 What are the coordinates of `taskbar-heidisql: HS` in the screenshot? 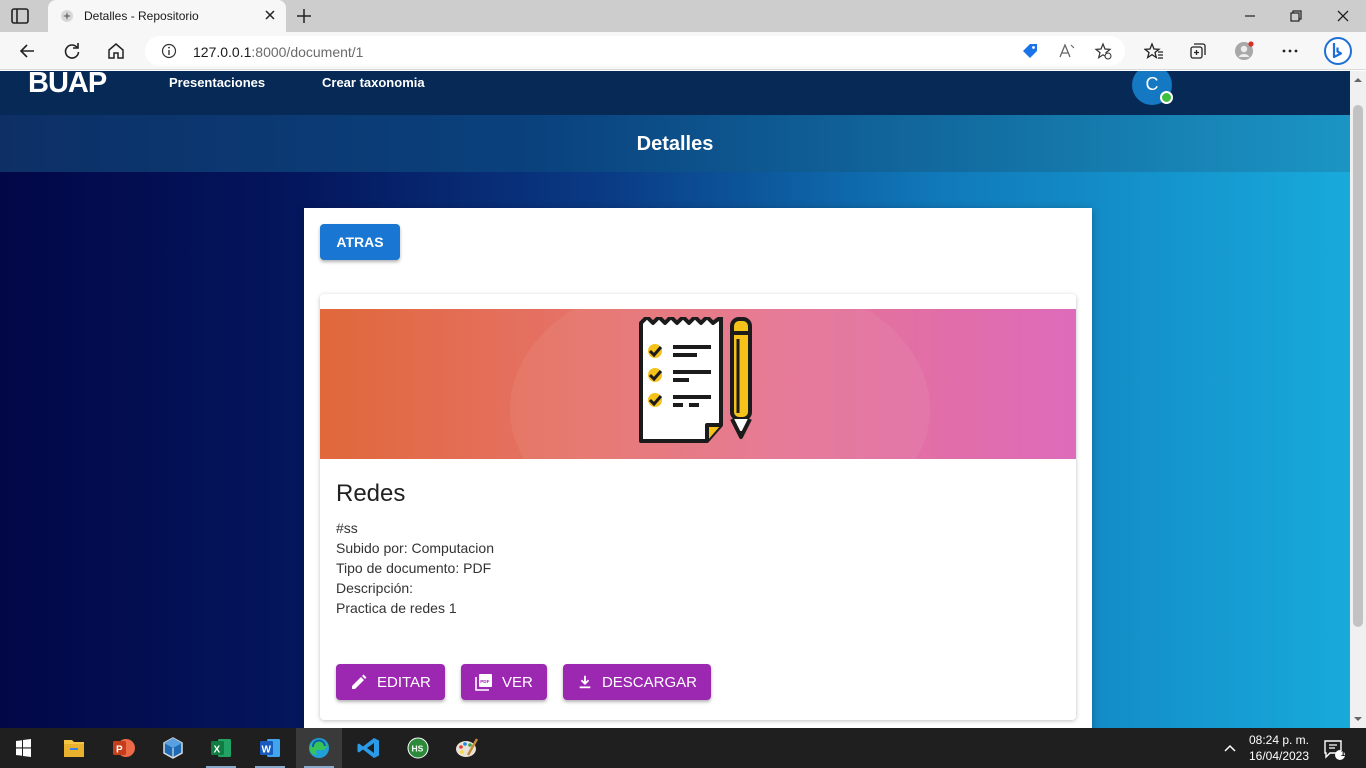 It's located at (418, 748).